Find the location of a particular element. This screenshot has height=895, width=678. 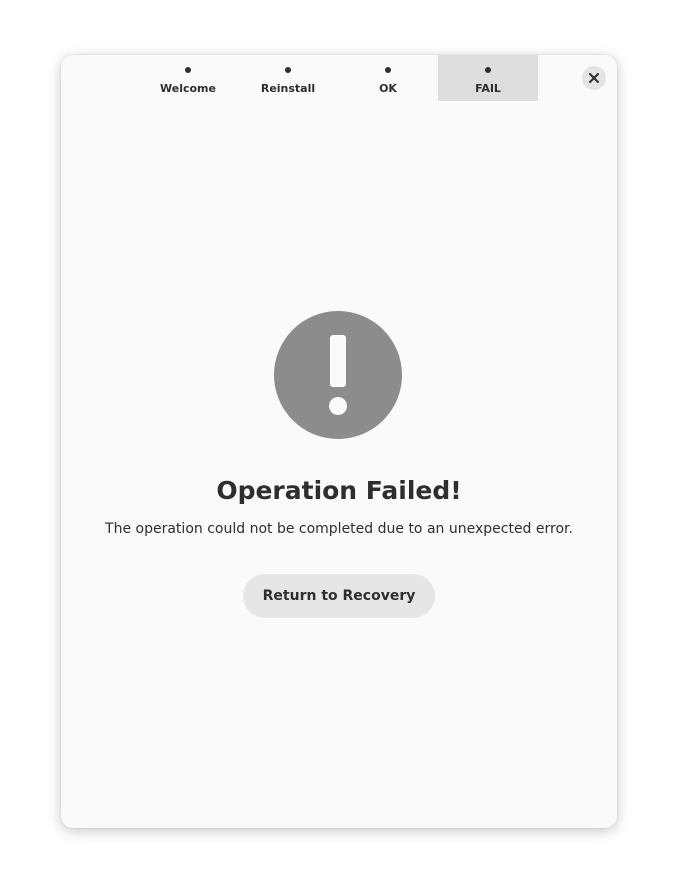

step-ok: OK is located at coordinates (388, 78).